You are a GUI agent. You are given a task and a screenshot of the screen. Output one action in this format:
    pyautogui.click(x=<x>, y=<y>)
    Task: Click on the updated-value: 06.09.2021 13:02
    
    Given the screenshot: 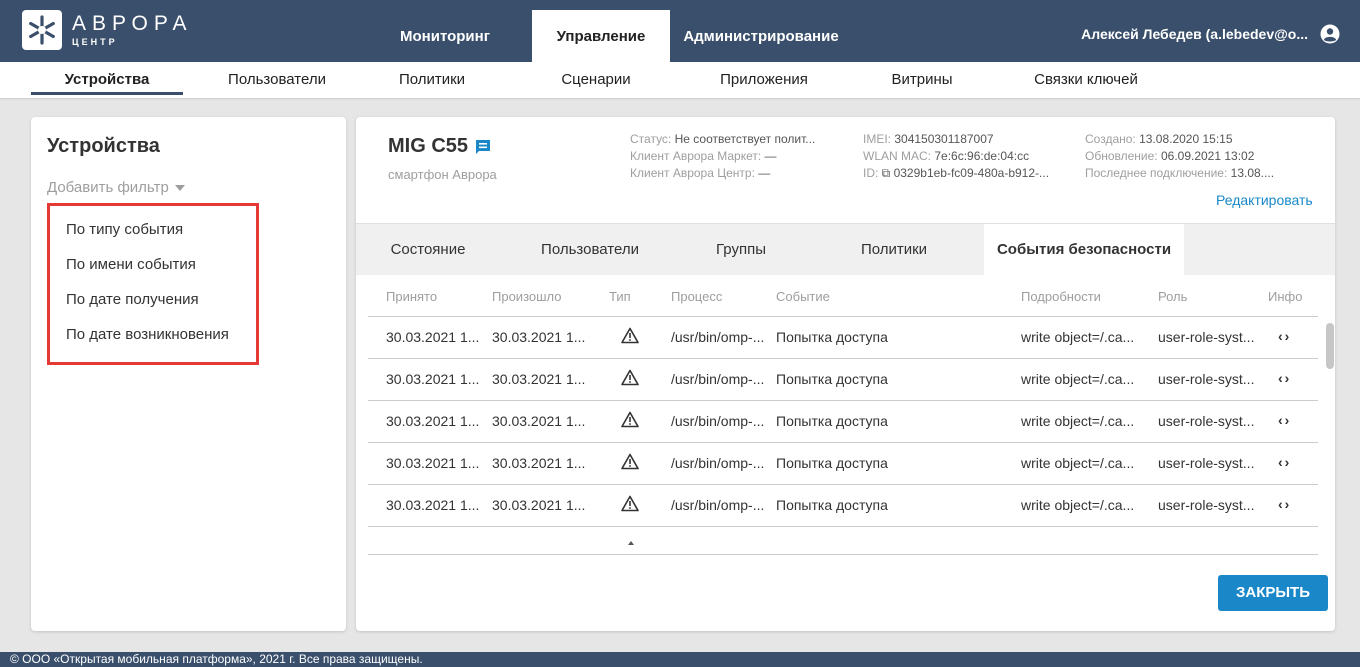 What is the action you would take?
    pyautogui.click(x=1207, y=156)
    